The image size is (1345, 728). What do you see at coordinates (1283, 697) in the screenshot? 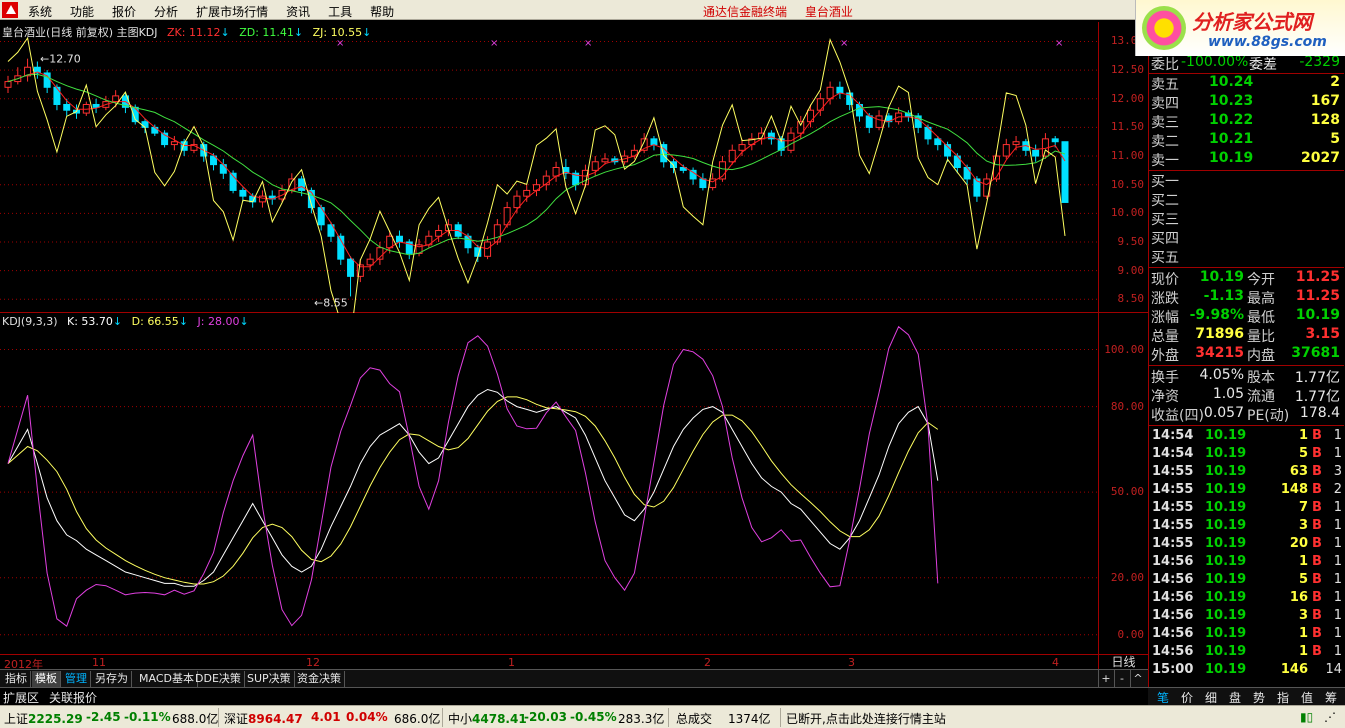
I see `quote-tab-5: 指` at bounding box center [1283, 697].